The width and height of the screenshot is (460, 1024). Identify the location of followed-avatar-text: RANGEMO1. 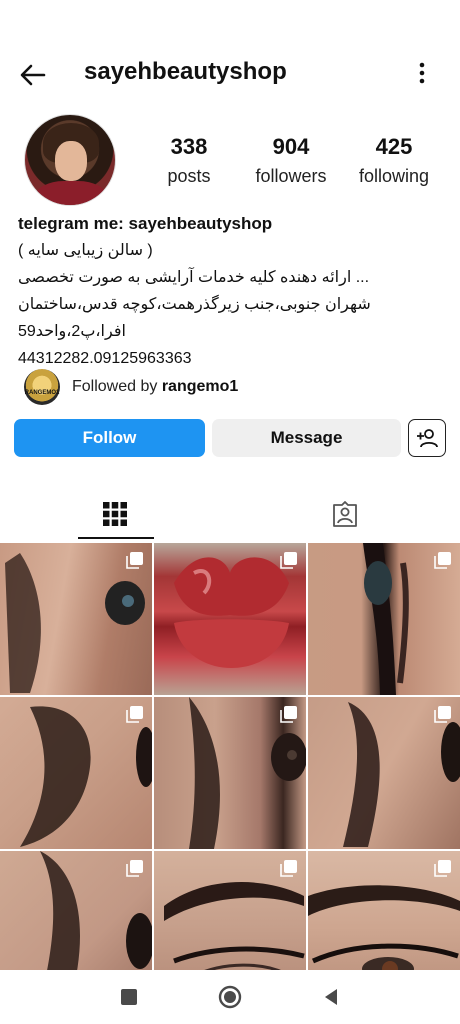
(42, 393).